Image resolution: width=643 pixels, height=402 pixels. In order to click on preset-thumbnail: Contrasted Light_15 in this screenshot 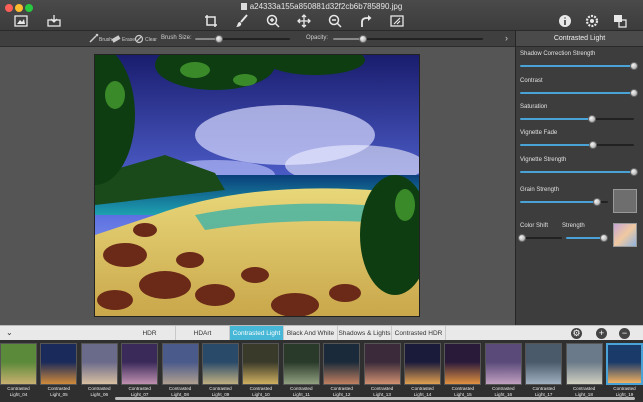, I will do `click(463, 371)`.